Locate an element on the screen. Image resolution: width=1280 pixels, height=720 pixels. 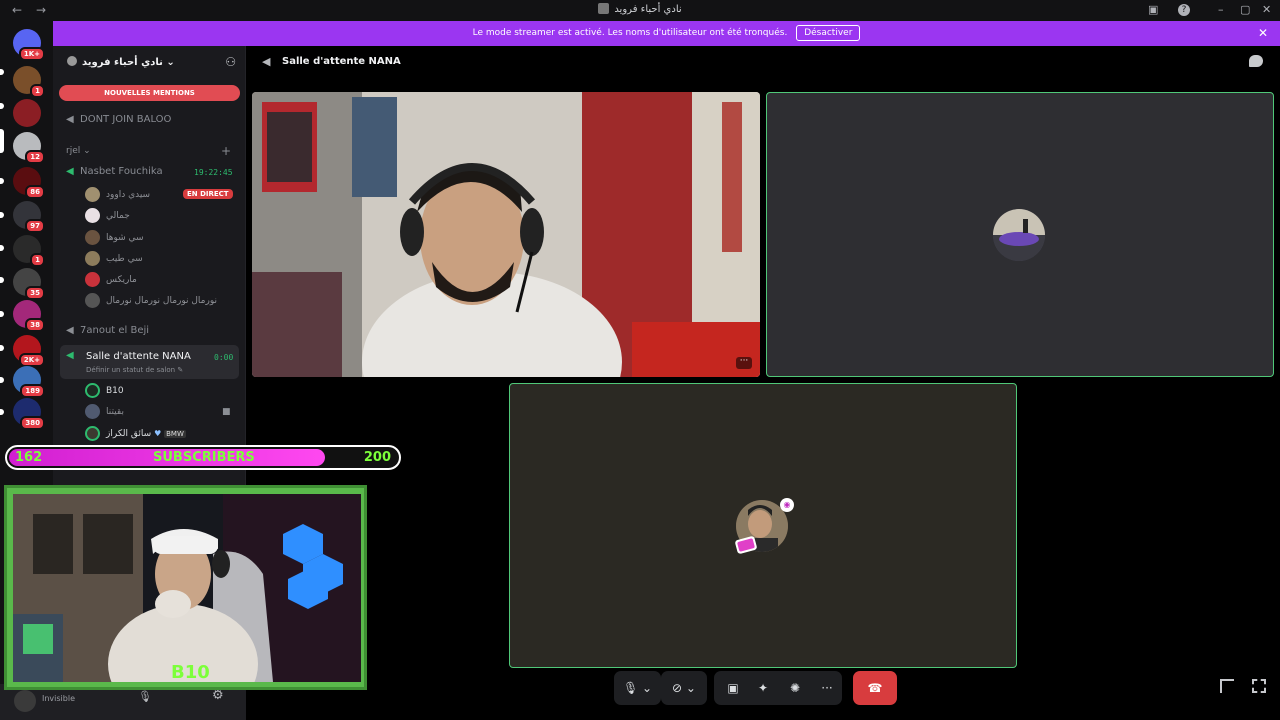
microphone-icon: 🎙 is located at coordinates (145, 696).